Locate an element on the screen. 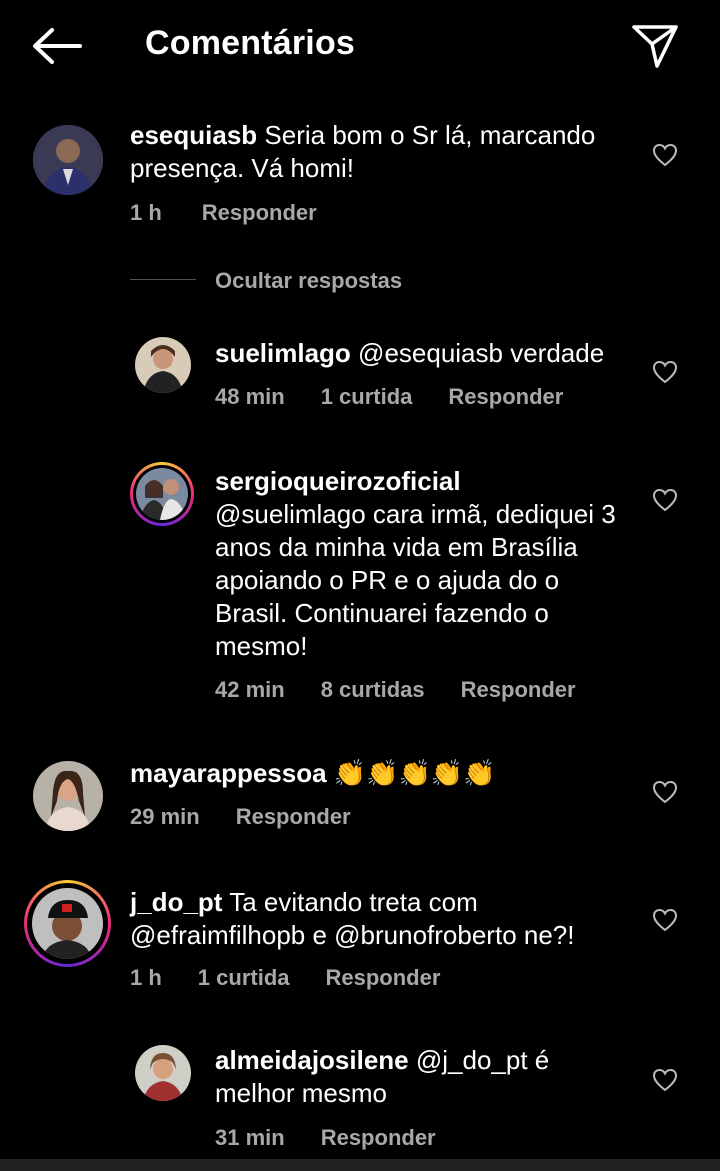 This screenshot has height=1171, width=720. username: suelimlago is located at coordinates (283, 353).